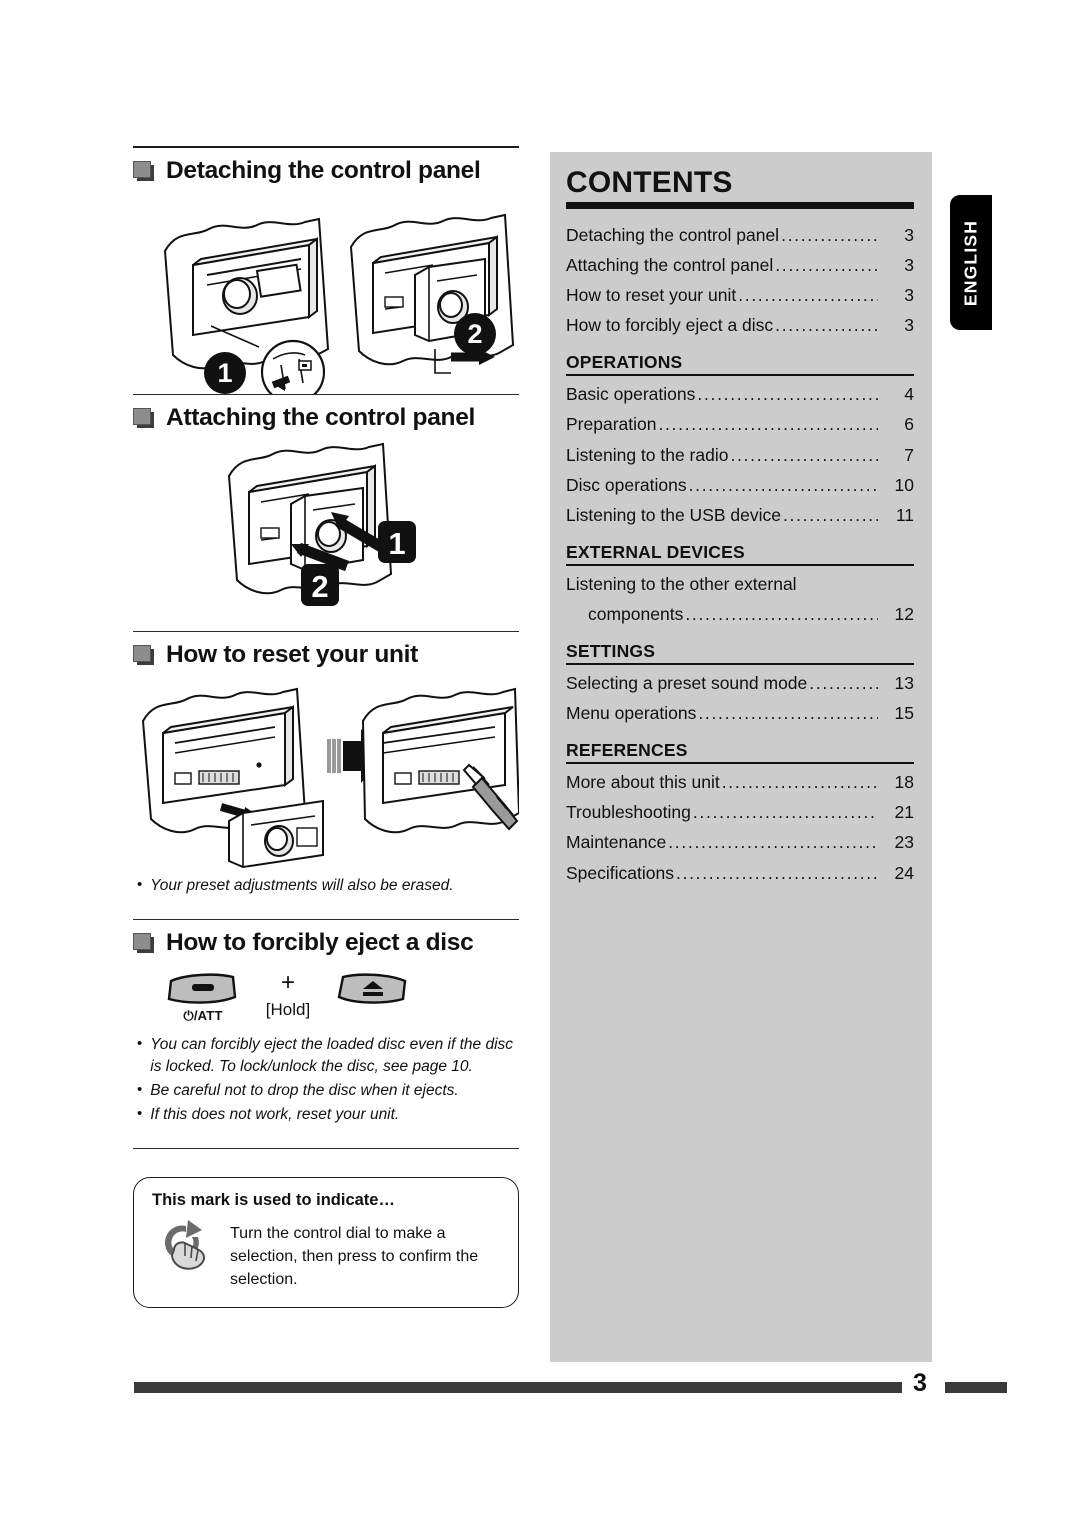 The height and width of the screenshot is (1529, 1080). What do you see at coordinates (670, 265) in the screenshot?
I see `toc-entry-label: Attaching the control panel` at bounding box center [670, 265].